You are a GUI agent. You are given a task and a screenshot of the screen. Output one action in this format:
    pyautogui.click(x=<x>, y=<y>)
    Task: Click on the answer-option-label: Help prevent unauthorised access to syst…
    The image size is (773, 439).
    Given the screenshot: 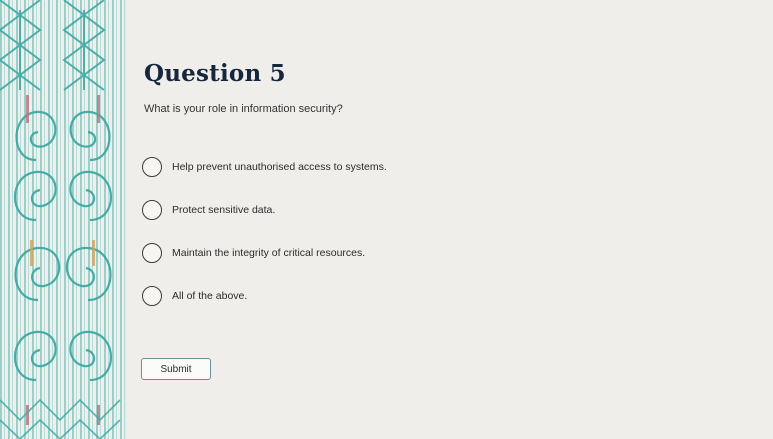 What is the action you would take?
    pyautogui.click(x=279, y=167)
    